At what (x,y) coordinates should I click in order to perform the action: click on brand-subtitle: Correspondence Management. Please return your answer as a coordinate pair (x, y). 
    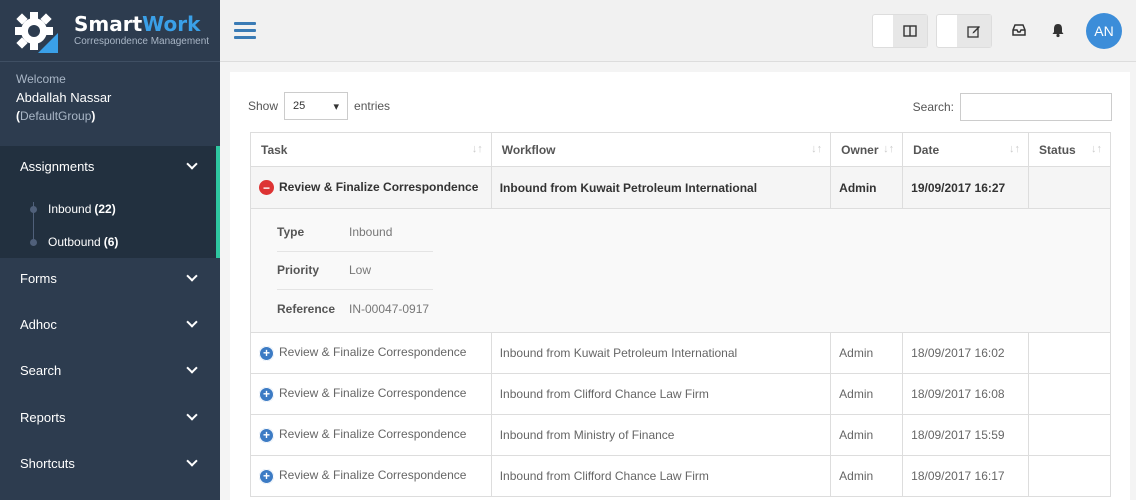
    Looking at the image, I should click on (142, 41).